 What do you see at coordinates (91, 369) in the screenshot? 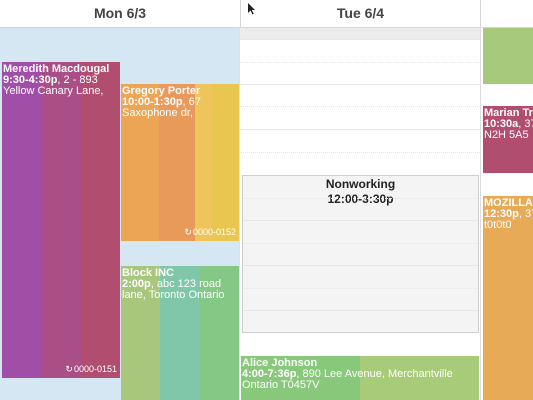
I see `recurring-ref: ↻0000-0151` at bounding box center [91, 369].